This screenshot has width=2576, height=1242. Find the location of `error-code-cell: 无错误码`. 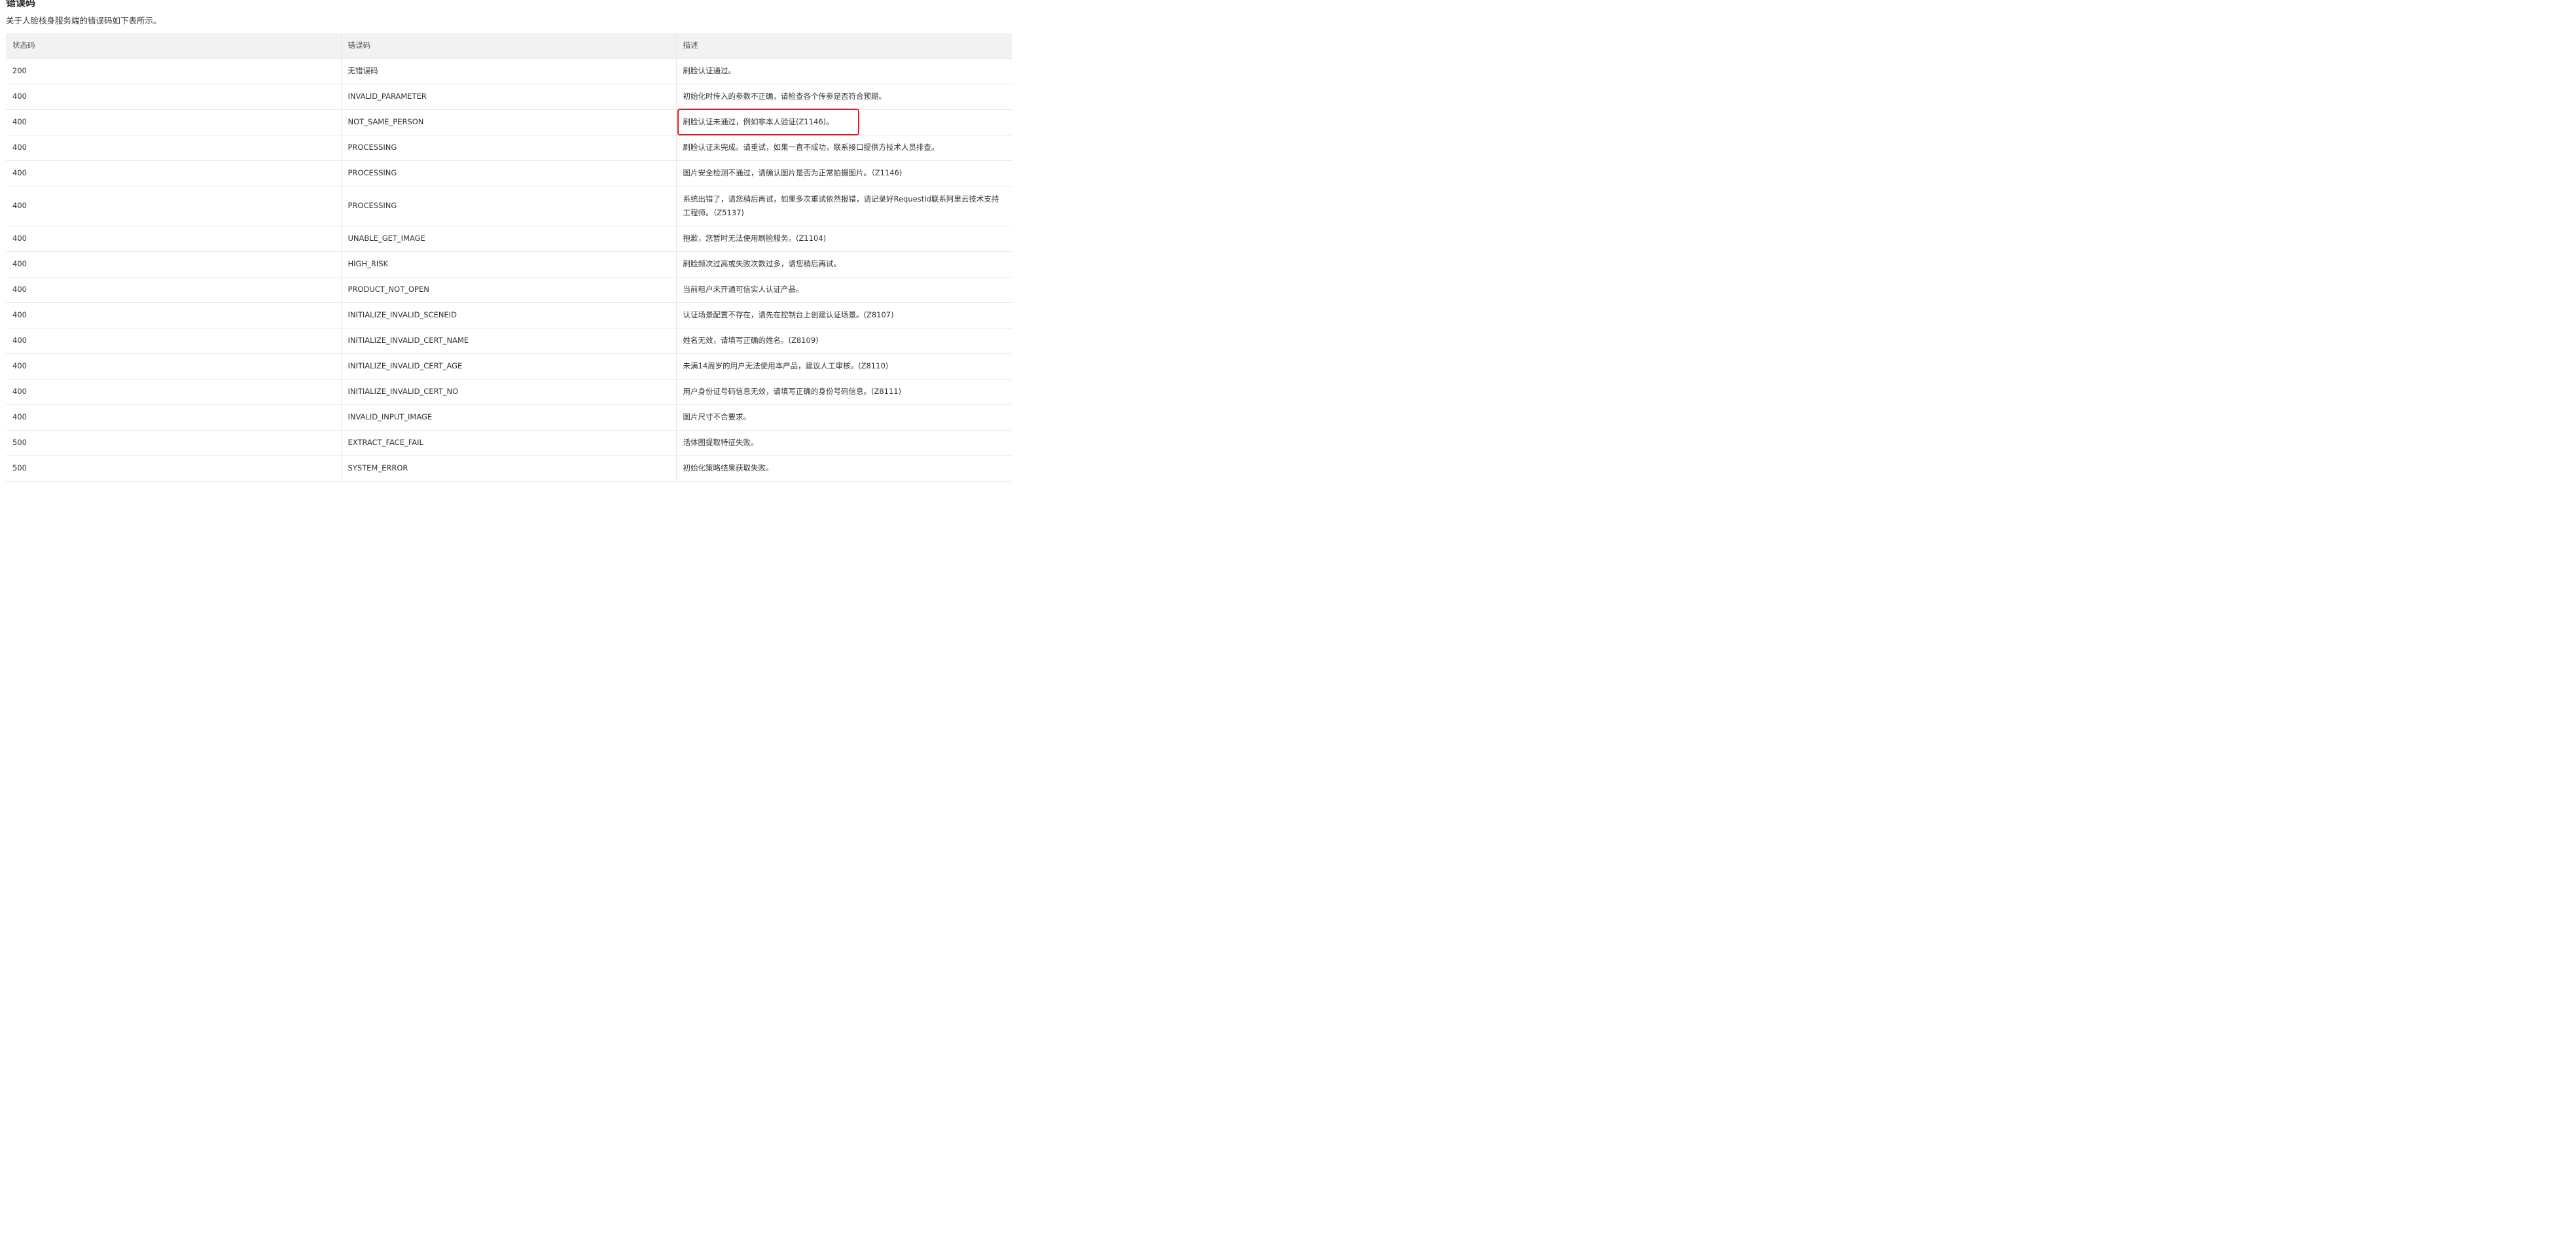

error-code-cell: 无错误码 is located at coordinates (508, 71).